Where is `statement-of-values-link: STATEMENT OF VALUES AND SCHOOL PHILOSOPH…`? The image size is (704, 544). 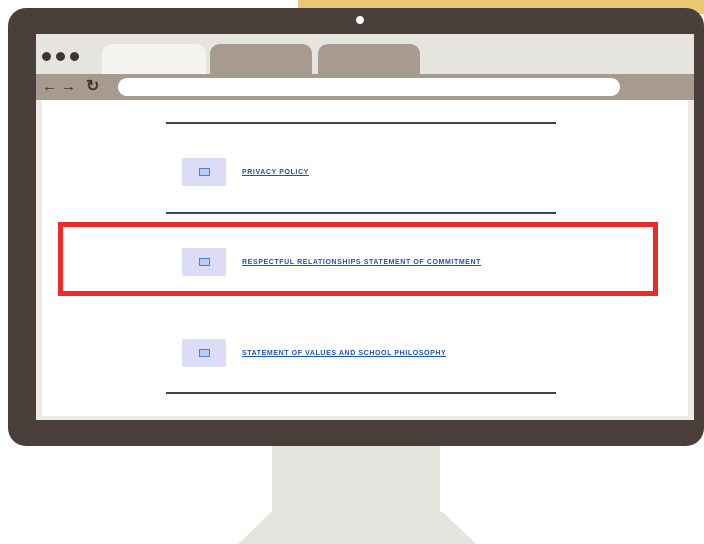 statement-of-values-link: STATEMENT OF VALUES AND SCHOOL PHILOSOPH… is located at coordinates (344, 353).